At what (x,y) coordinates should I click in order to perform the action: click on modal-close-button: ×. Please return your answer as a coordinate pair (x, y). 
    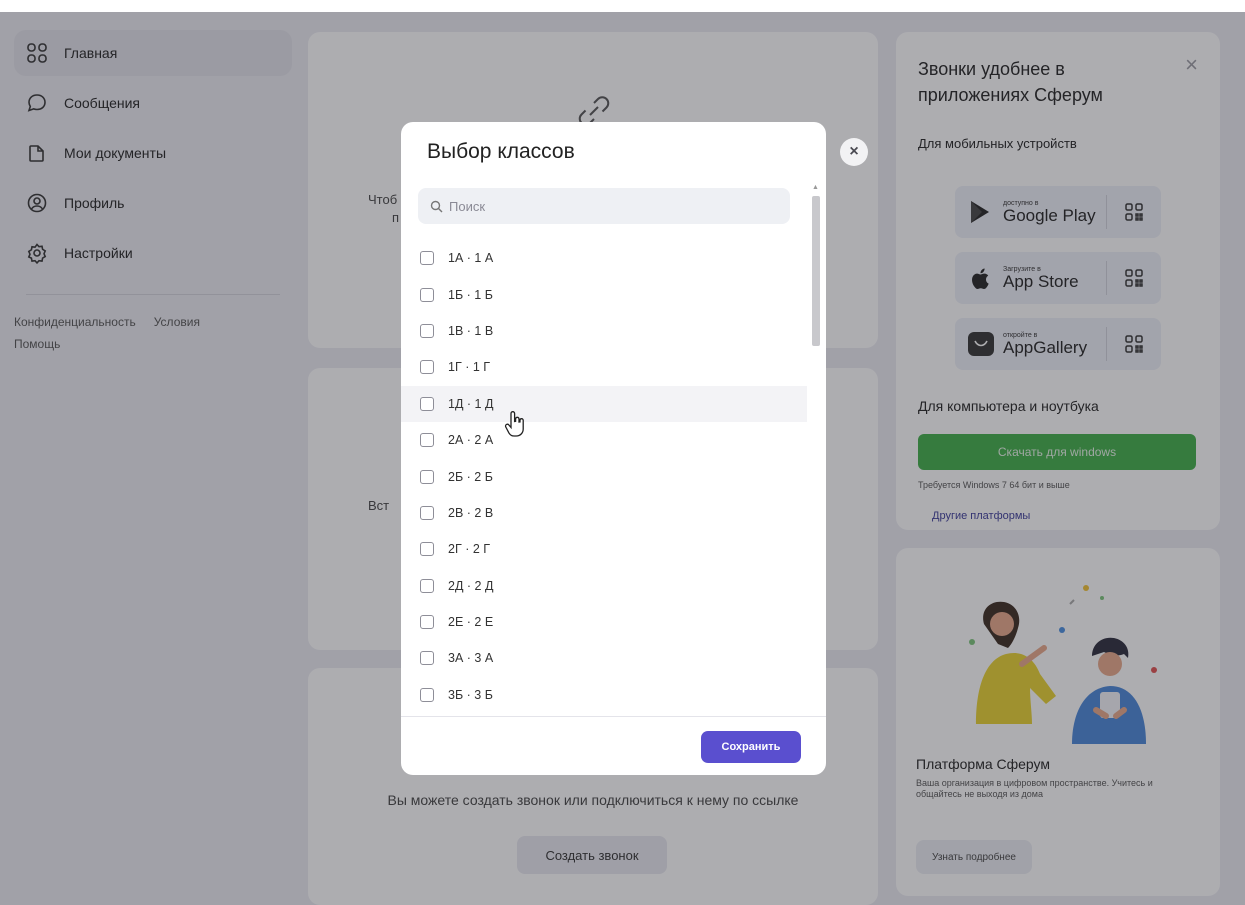
    Looking at the image, I should click on (854, 152).